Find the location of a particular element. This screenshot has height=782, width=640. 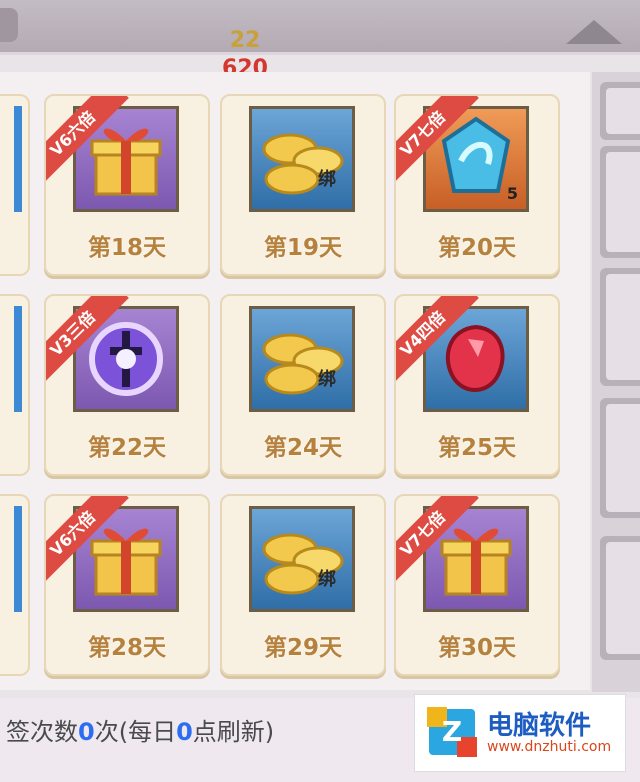

day-label: 第20天 is located at coordinates (476, 248).